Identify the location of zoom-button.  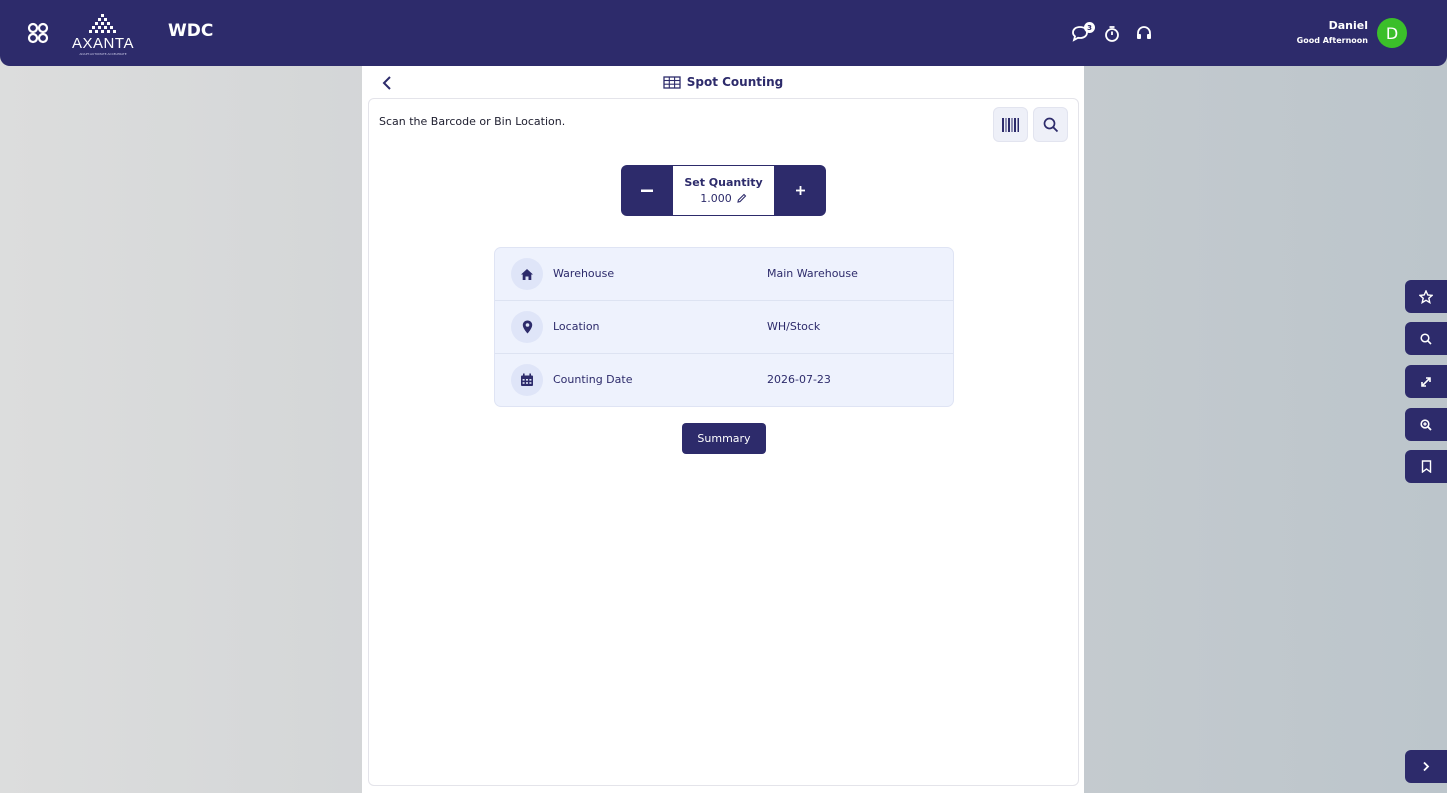
(1426, 424).